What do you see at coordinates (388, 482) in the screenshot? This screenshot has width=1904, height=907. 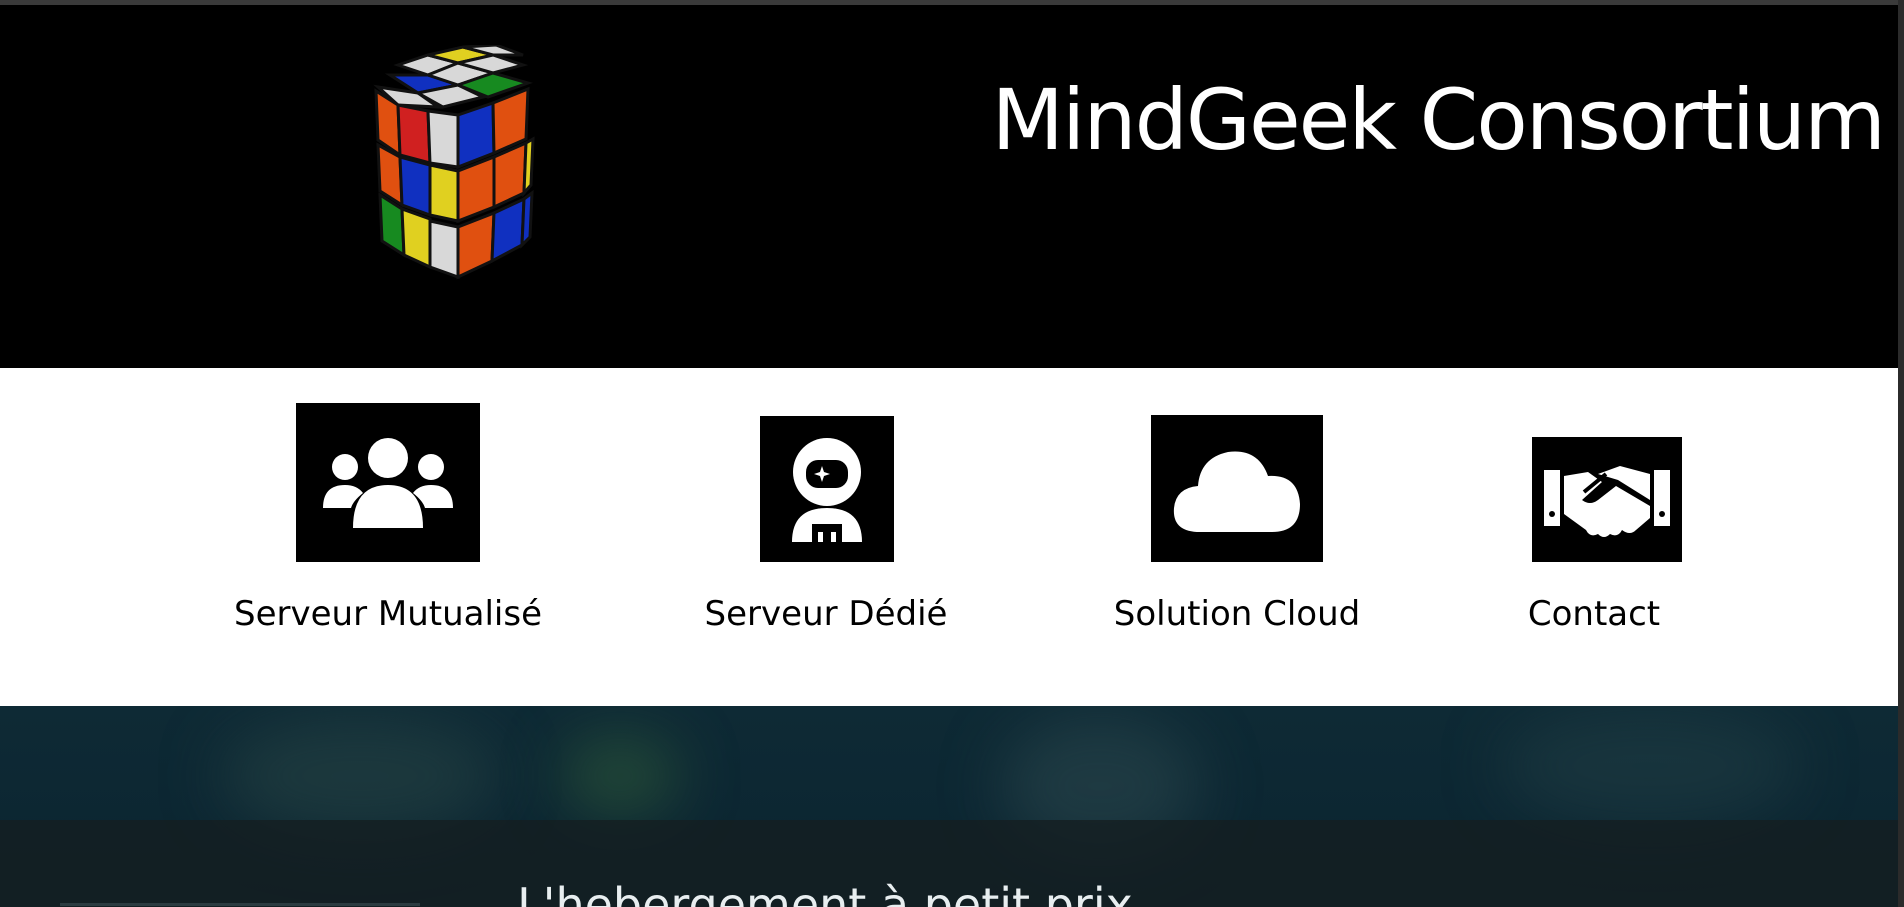 I see `users-group-icon` at bounding box center [388, 482].